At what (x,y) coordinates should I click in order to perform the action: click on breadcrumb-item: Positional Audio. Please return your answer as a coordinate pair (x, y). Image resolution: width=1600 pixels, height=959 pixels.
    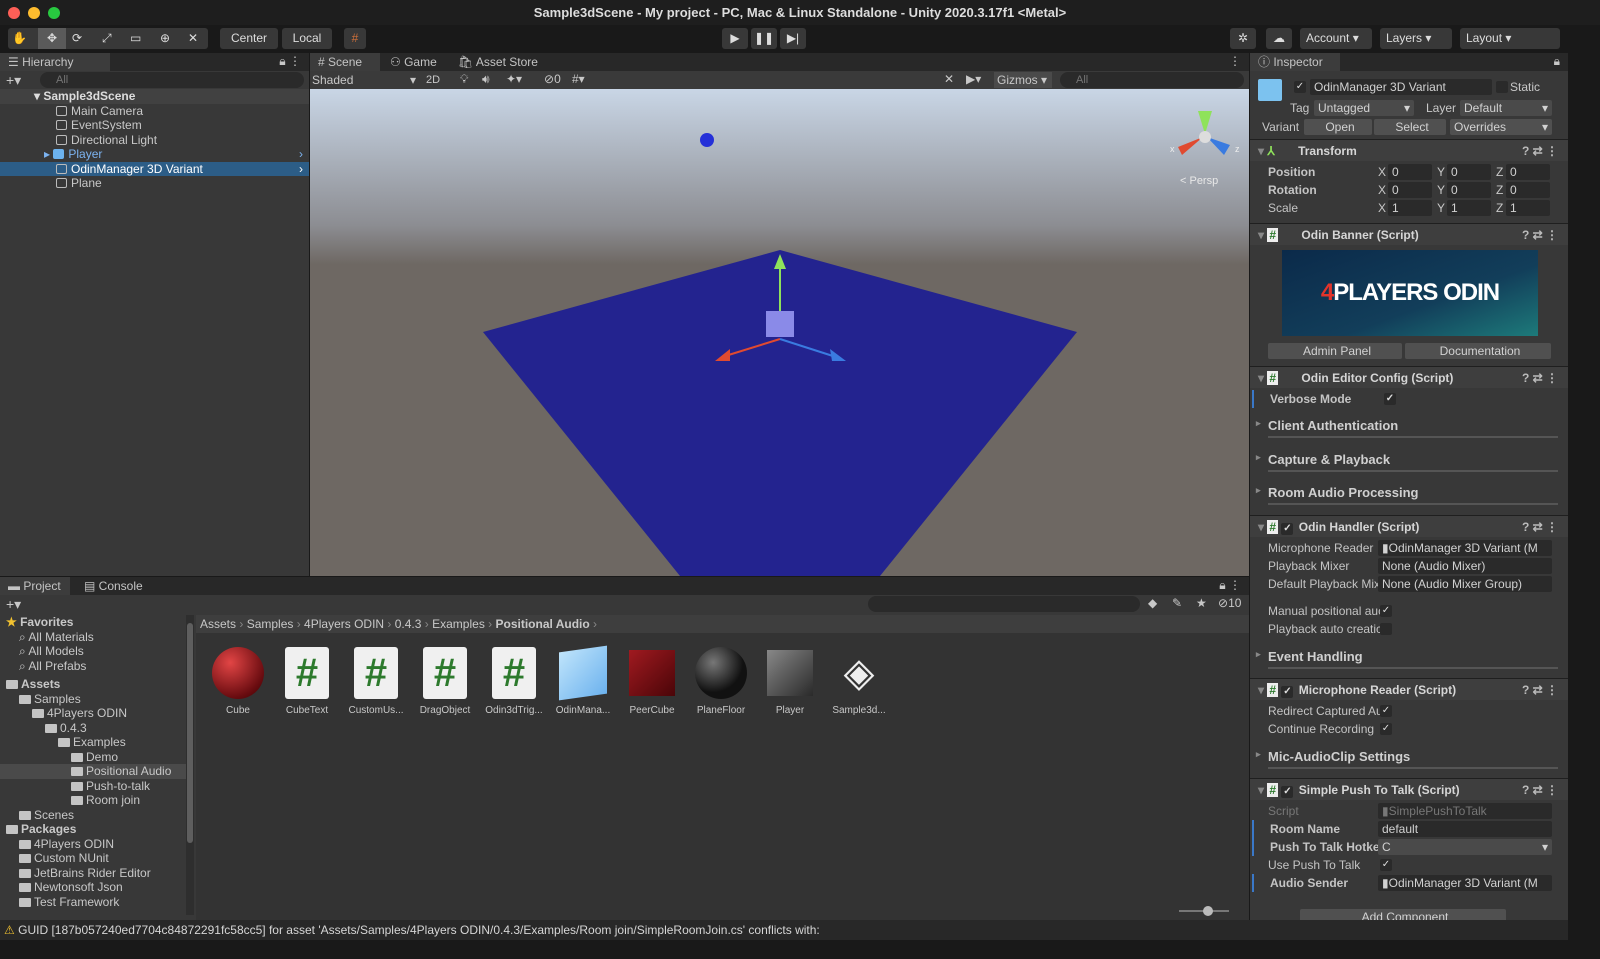
    Looking at the image, I should click on (542, 624).